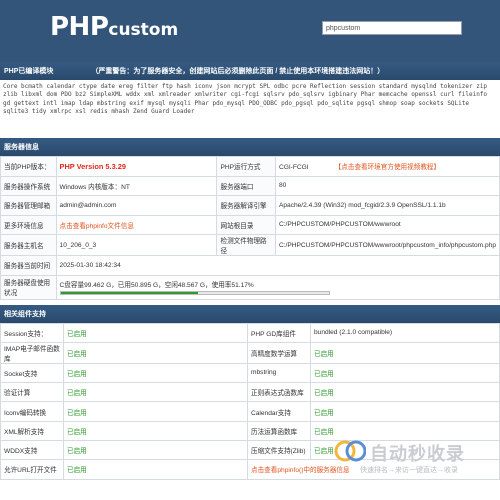  I want to click on watermark: 自动秒收录 快速排名→来访一键直达→收录, so click(415, 458).